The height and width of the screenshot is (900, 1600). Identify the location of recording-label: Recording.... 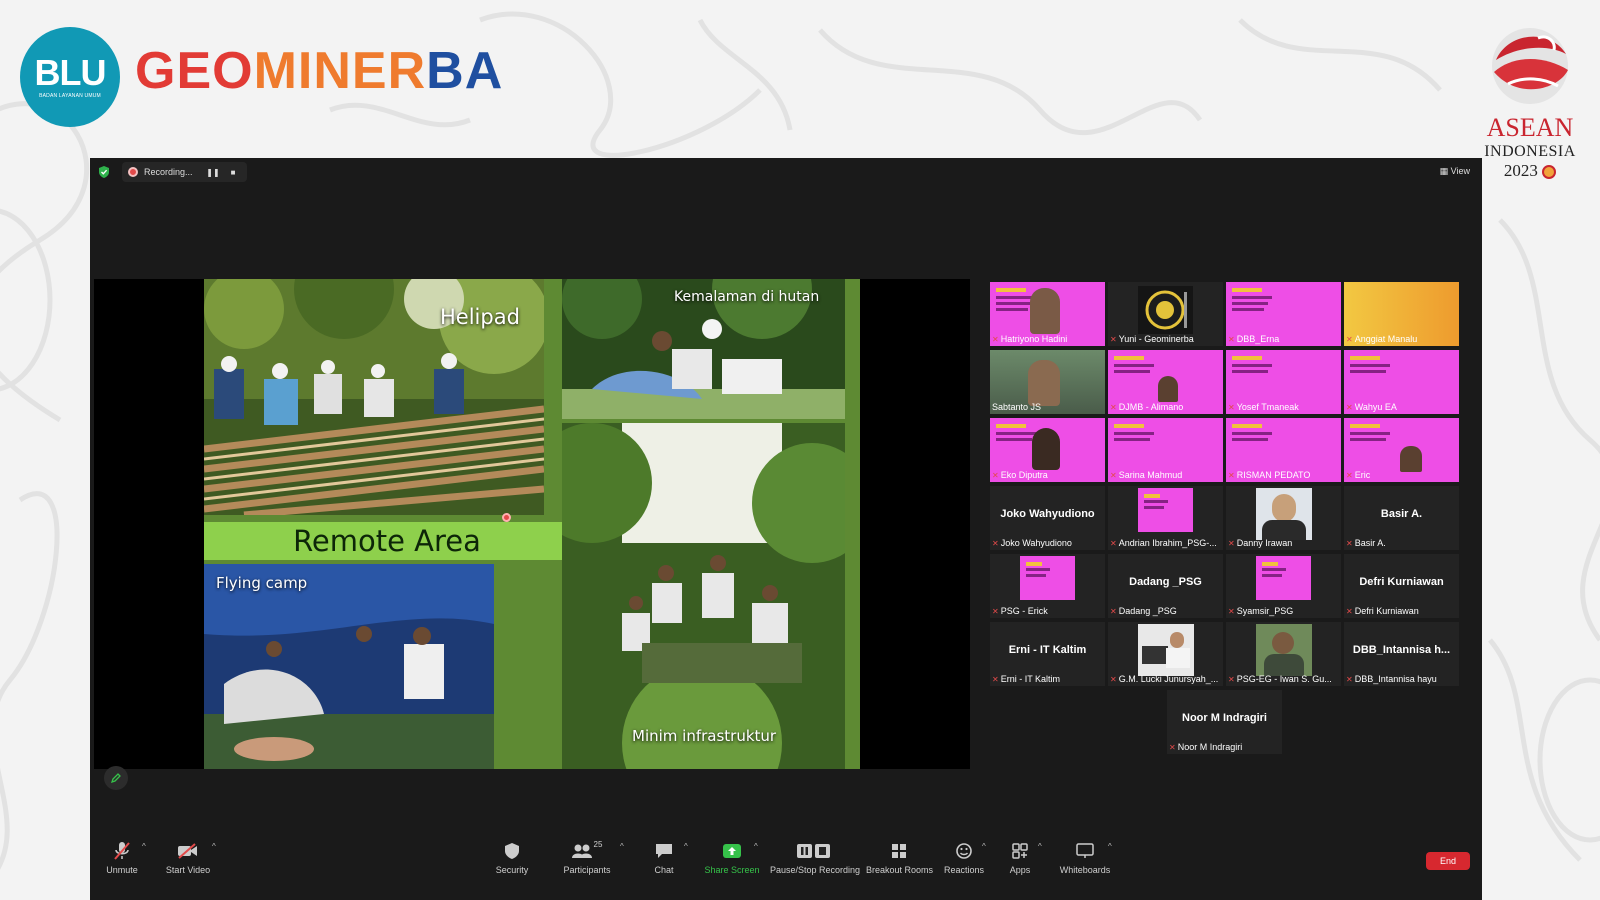
(168, 172).